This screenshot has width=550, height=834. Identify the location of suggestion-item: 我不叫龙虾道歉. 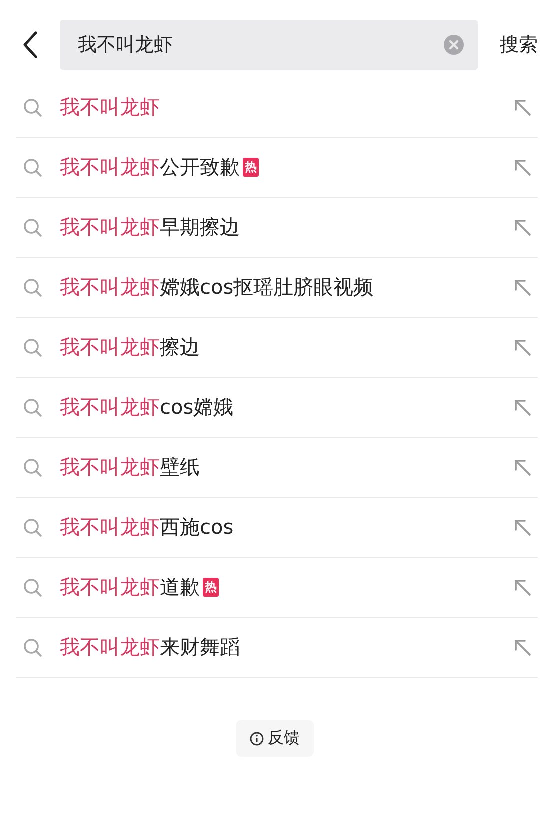
(130, 587).